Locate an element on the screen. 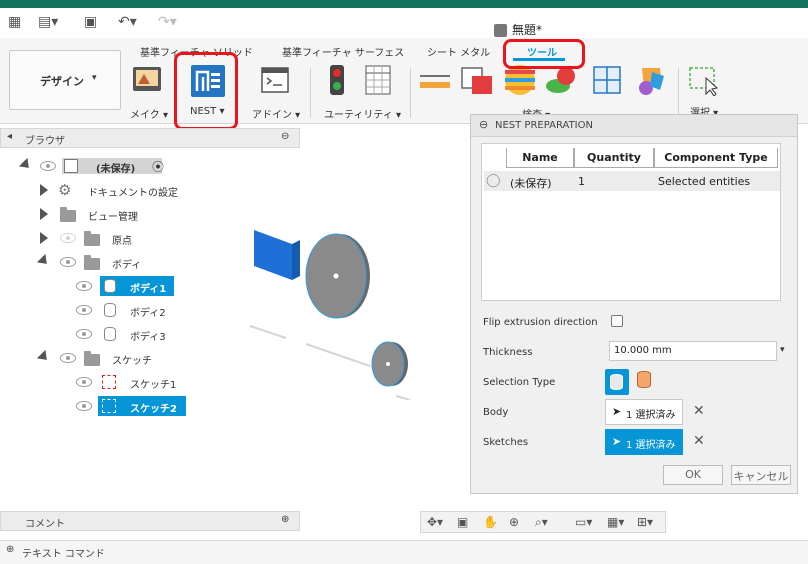 This screenshot has width=808, height=564. grid-settings-icon: ▦▾ is located at coordinates (615, 522).